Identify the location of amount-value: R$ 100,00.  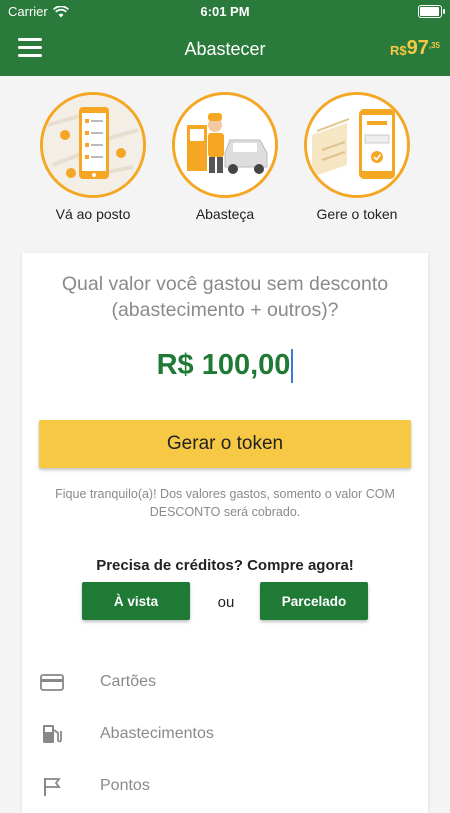
(223, 365).